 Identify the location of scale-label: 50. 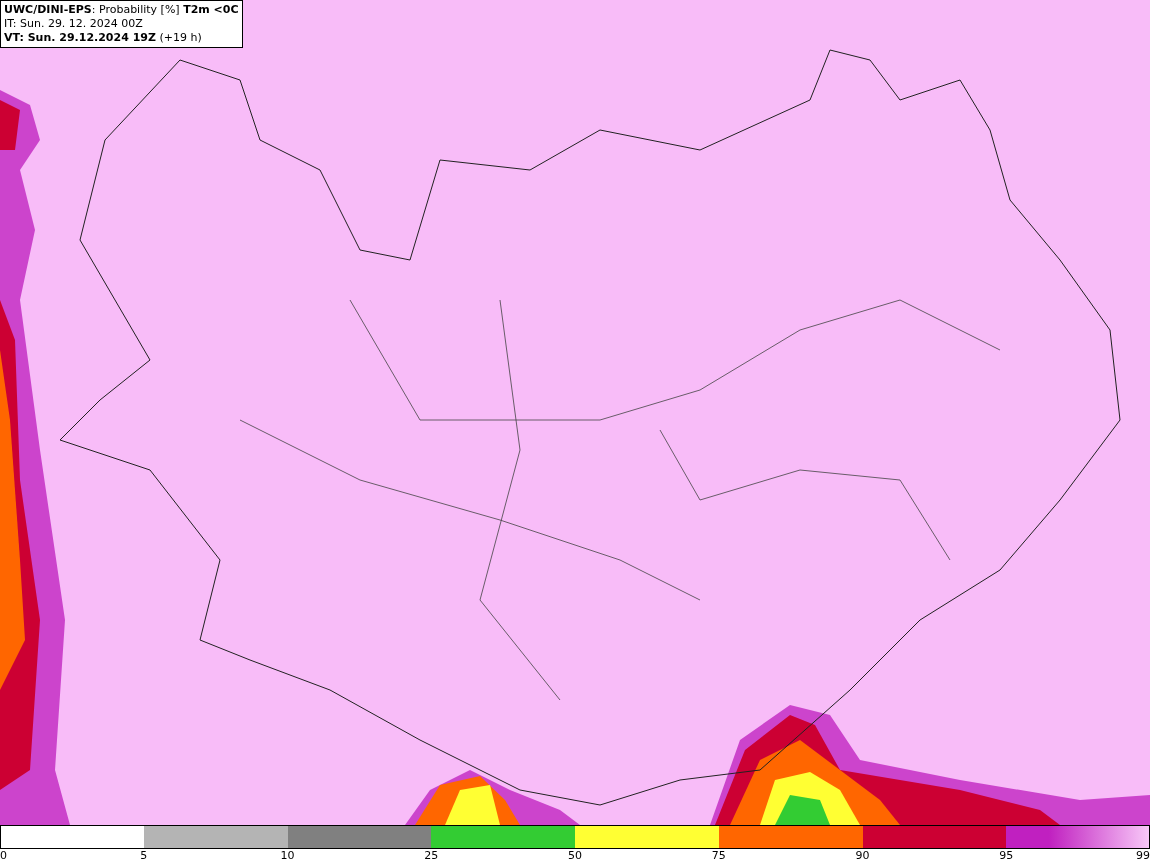
(575, 856).